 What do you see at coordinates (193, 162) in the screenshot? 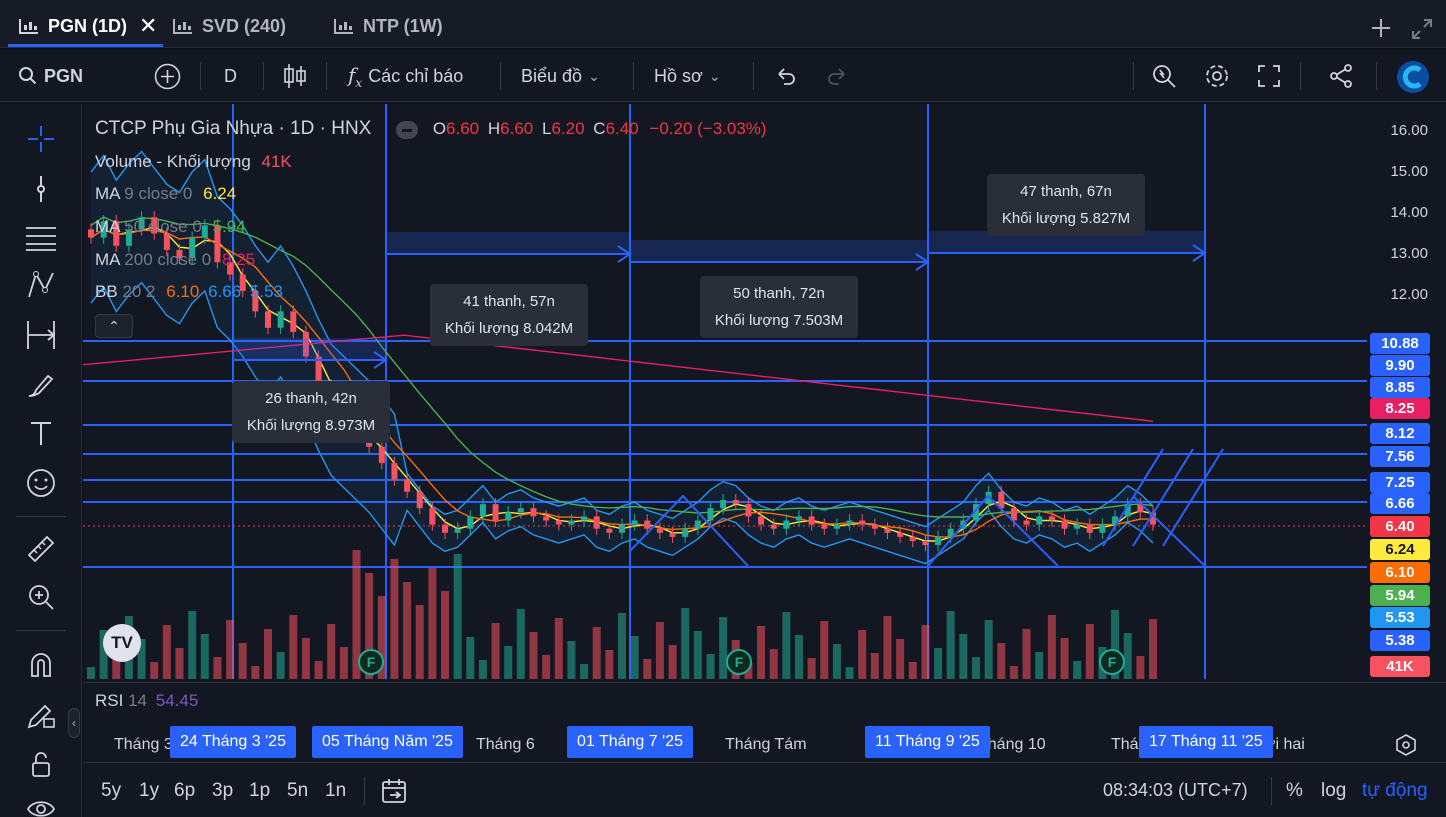
I see `legend-volume-row: Volume - Khối lượng 41K` at bounding box center [193, 162].